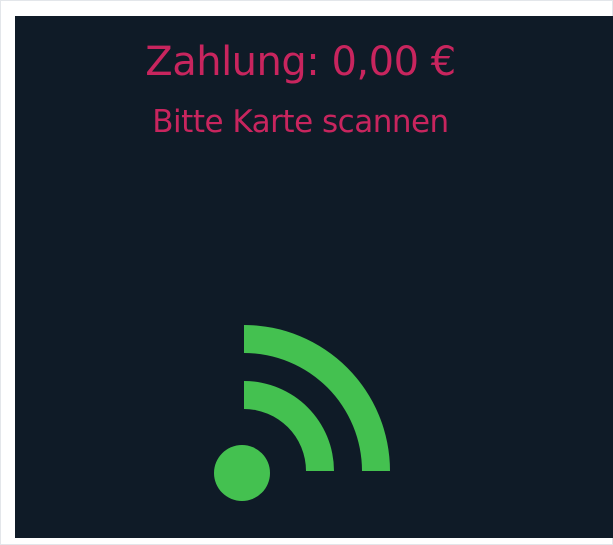 Image resolution: width=613 pixels, height=545 pixels. I want to click on payment-amount-heading: Zahlung: 0,00 €, so click(300, 62).